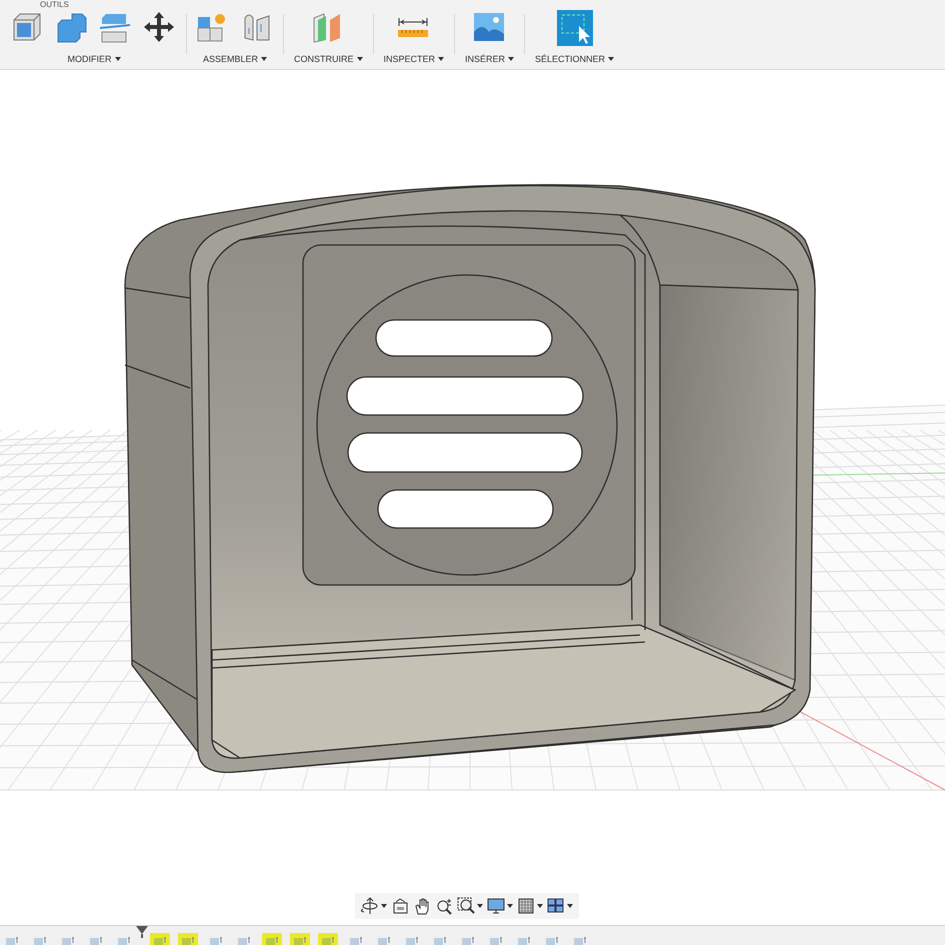 Image resolution: width=945 pixels, height=945 pixels. Describe the element at coordinates (574, 28) in the screenshot. I see `selection-cursor-icon` at that location.